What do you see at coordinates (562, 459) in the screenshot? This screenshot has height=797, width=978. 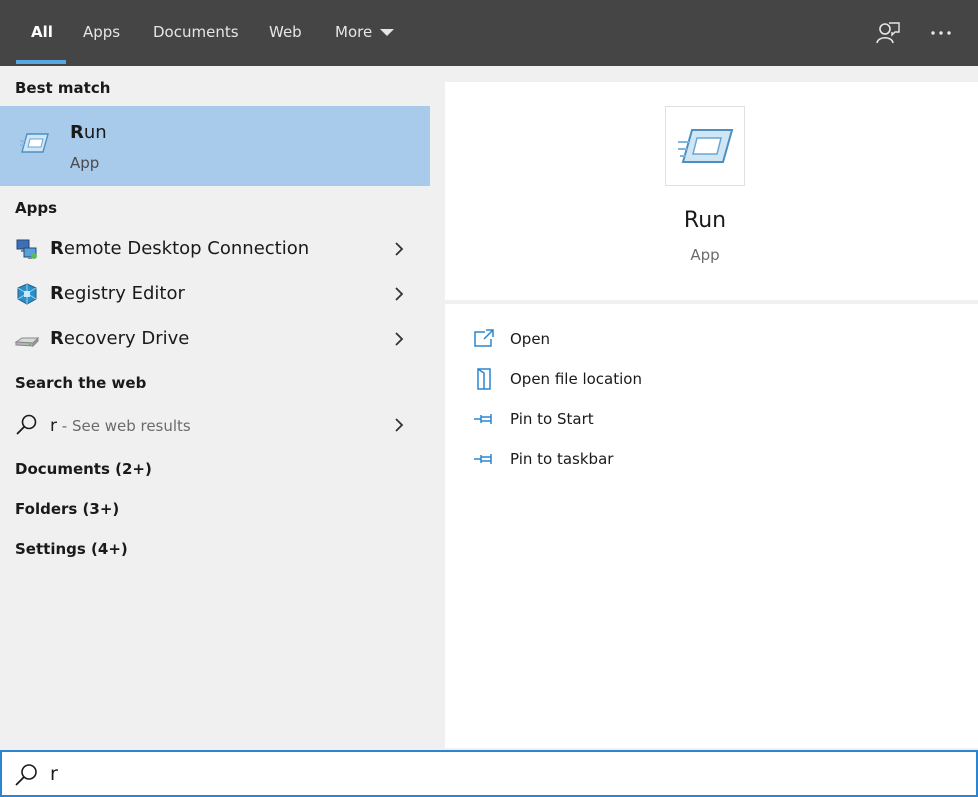 I see `action-label: Pin to taskbar` at bounding box center [562, 459].